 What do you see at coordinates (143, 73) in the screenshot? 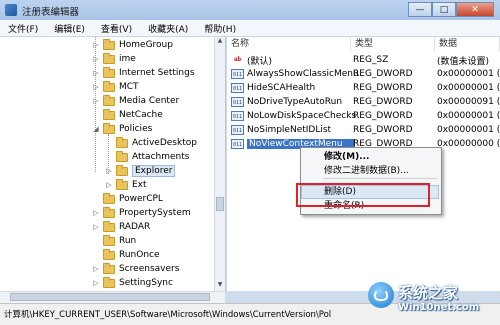
I see `tree-item-internet-settings: ▷ Internet Settings` at bounding box center [143, 73].